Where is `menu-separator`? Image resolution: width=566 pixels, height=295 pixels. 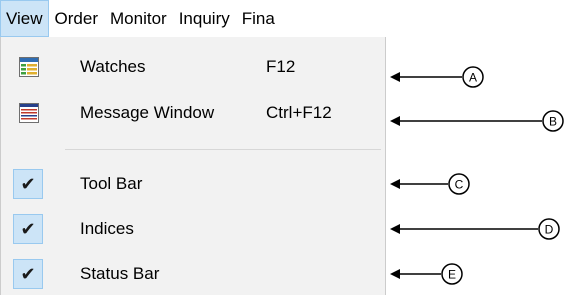 menu-separator is located at coordinates (223, 149).